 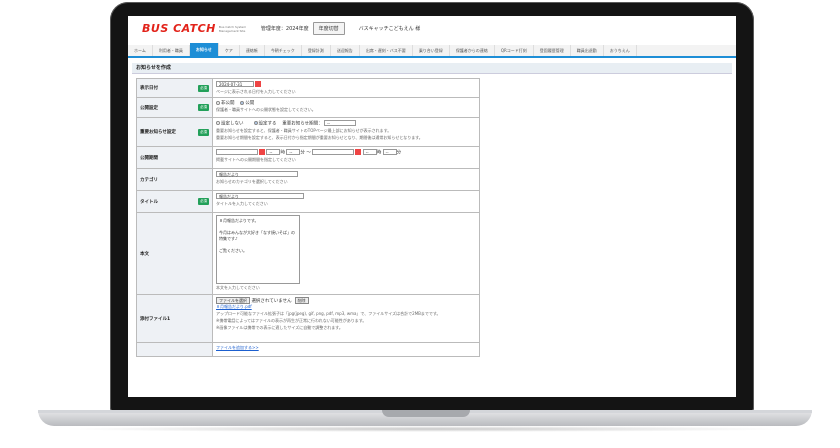 I want to click on value-category: 報告だより お知らせのカテゴリを選択してください, so click(x=346, y=179).